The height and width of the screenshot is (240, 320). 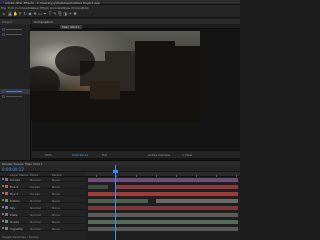 What do you see at coordinates (15, 21) in the screenshot?
I see `project-tab-bar: Project` at bounding box center [15, 21].